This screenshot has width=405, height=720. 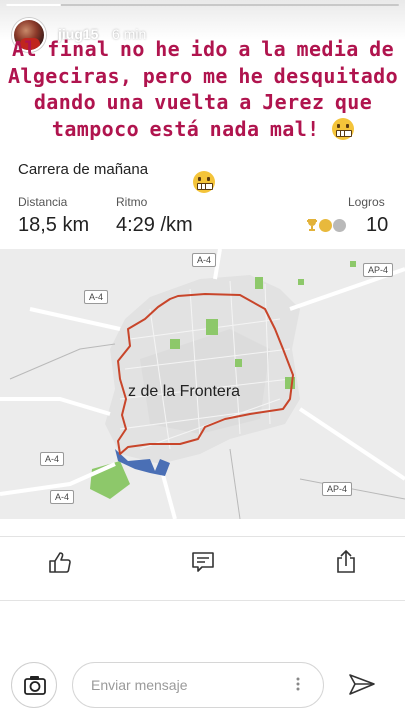 I want to click on distance-label: Distancia, so click(x=43, y=202).